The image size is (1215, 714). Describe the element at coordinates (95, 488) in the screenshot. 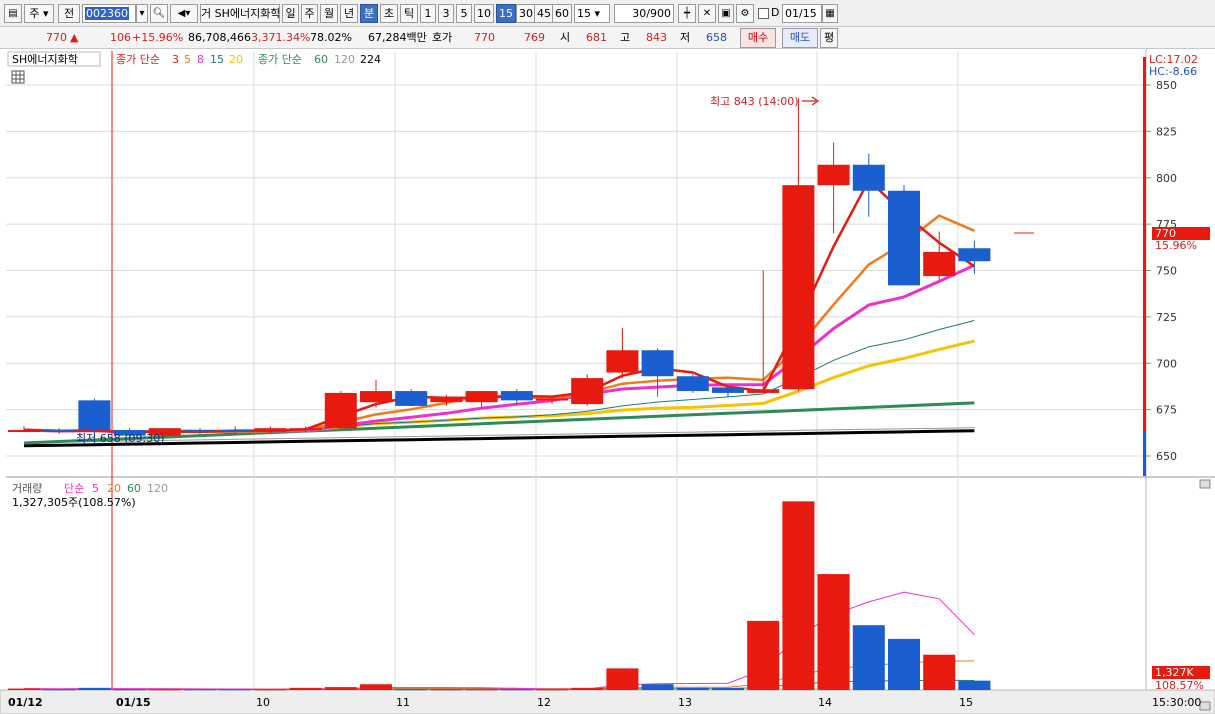

I see `volume-legend-5: 5` at that location.